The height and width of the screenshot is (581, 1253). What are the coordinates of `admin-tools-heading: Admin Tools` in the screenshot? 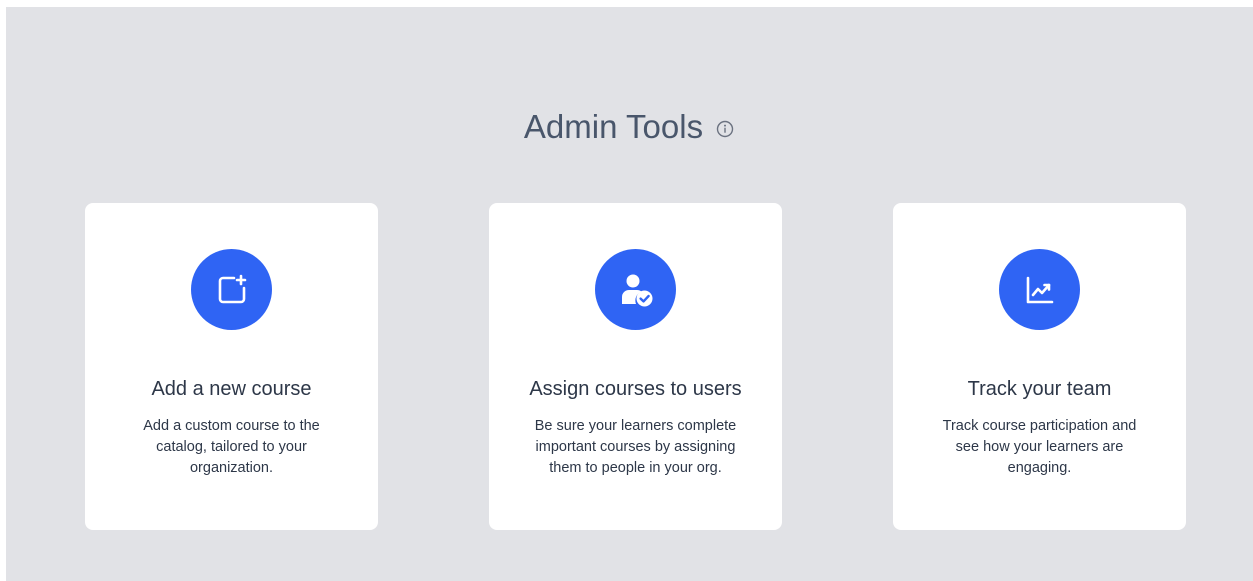 It's located at (629, 127).